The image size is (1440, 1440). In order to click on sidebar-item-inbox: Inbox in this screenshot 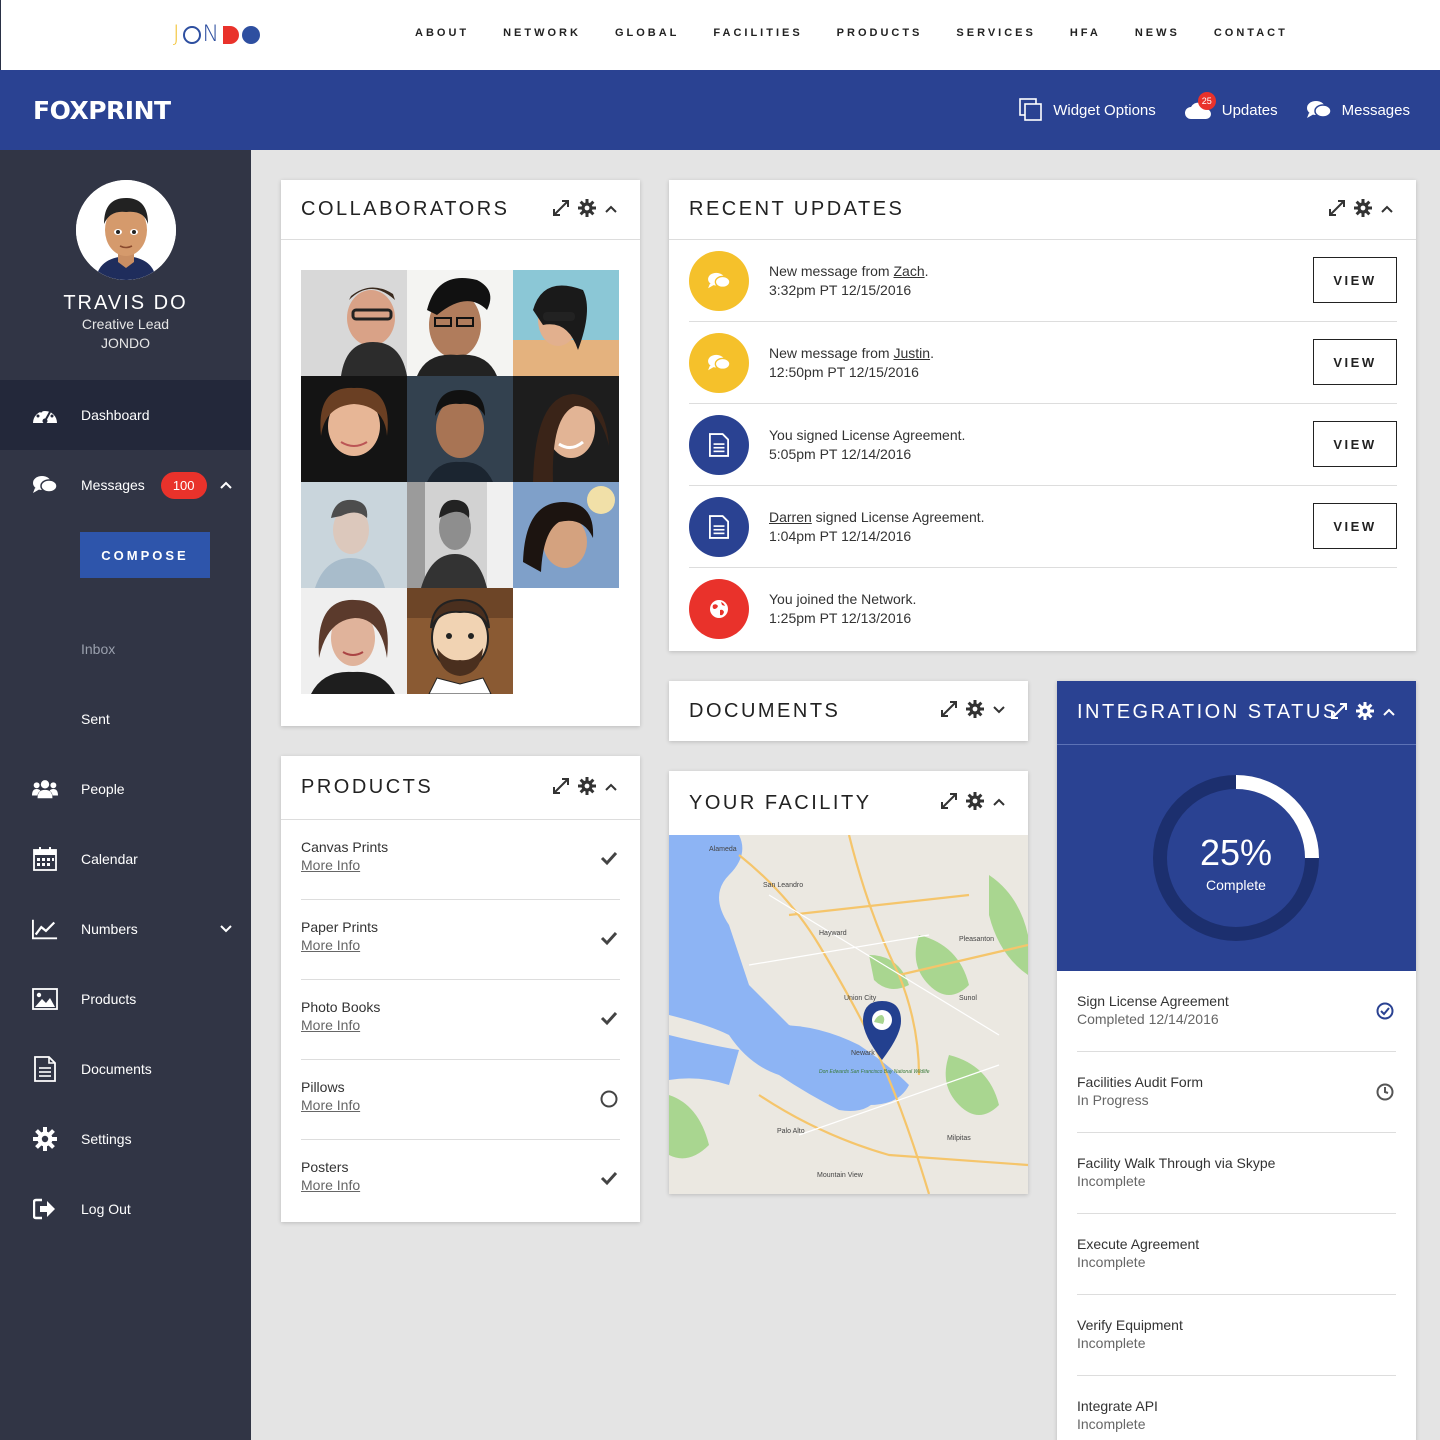, I will do `click(125, 649)`.